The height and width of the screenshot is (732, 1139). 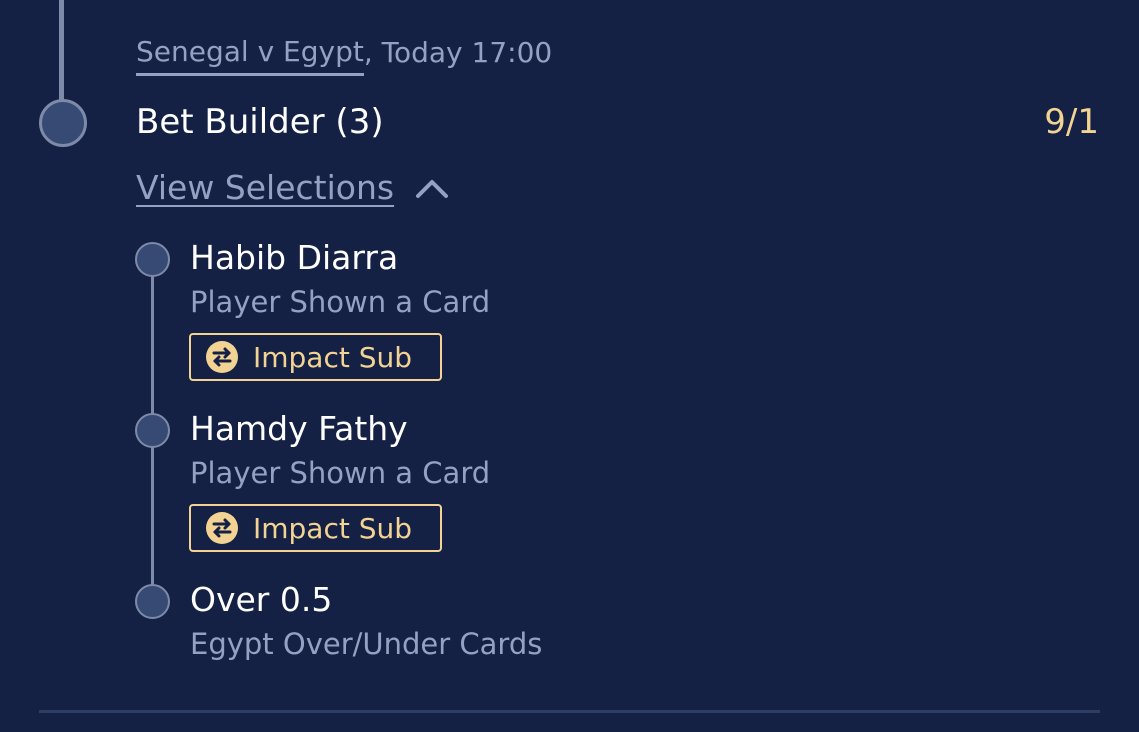 I want to click on selection-name: Over 0.5, so click(x=261, y=599).